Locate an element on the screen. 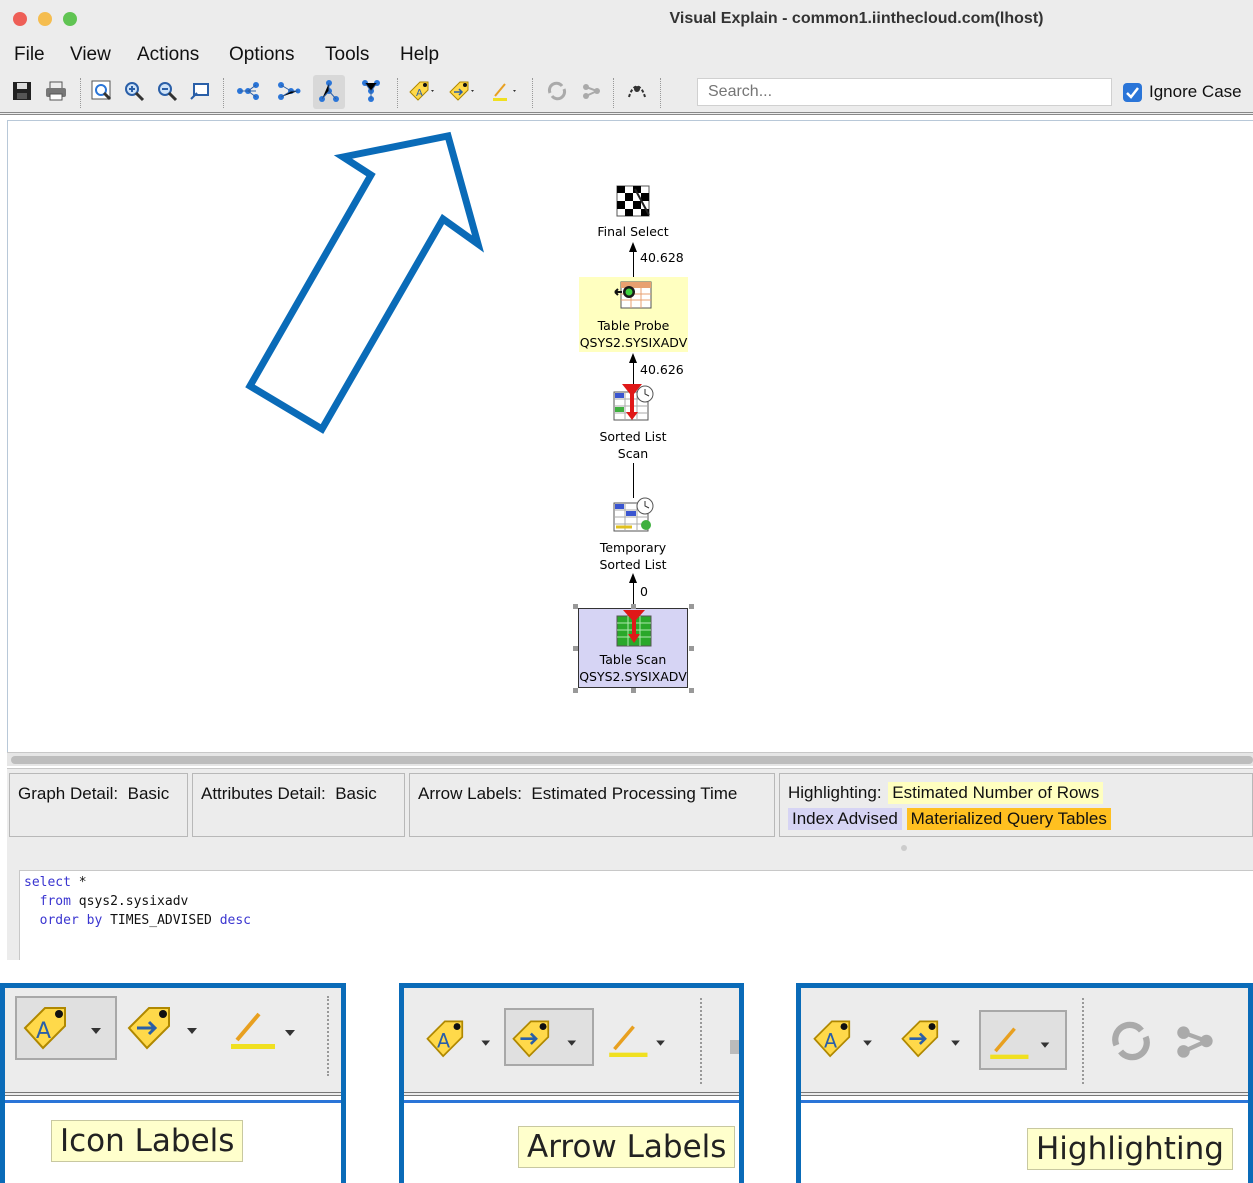  layout-tree-icon is located at coordinates (329, 91).